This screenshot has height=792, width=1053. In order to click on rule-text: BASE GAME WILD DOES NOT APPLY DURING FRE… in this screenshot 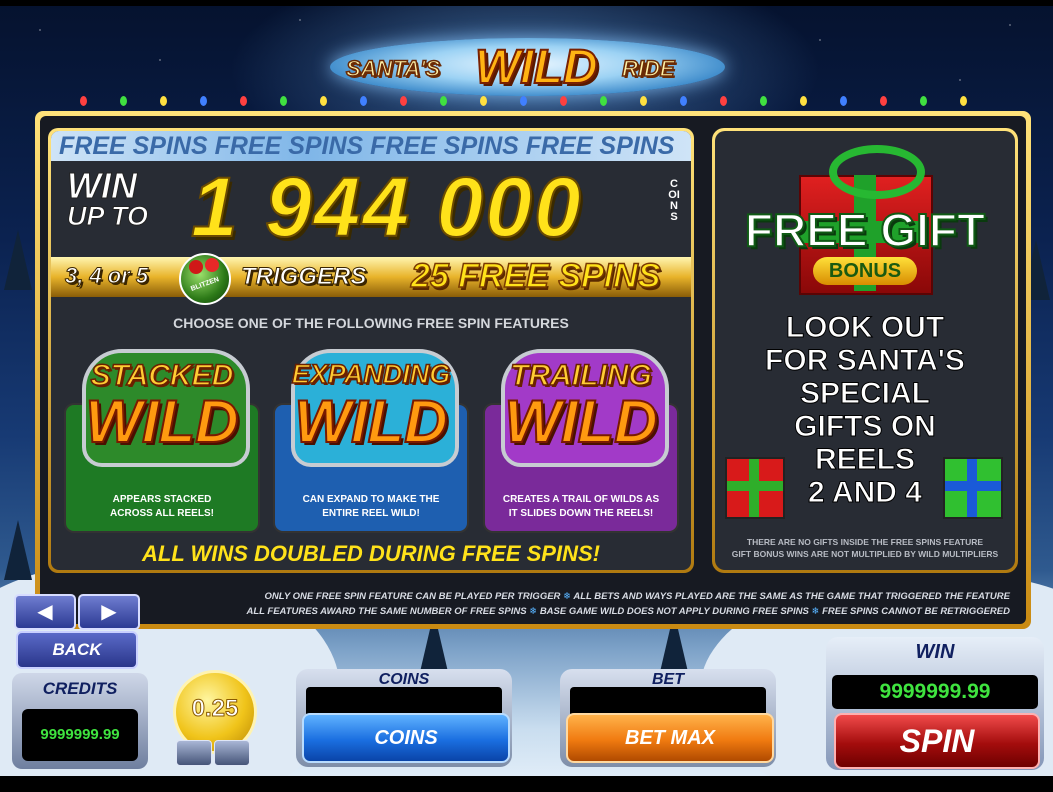, I will do `click(674, 611)`.